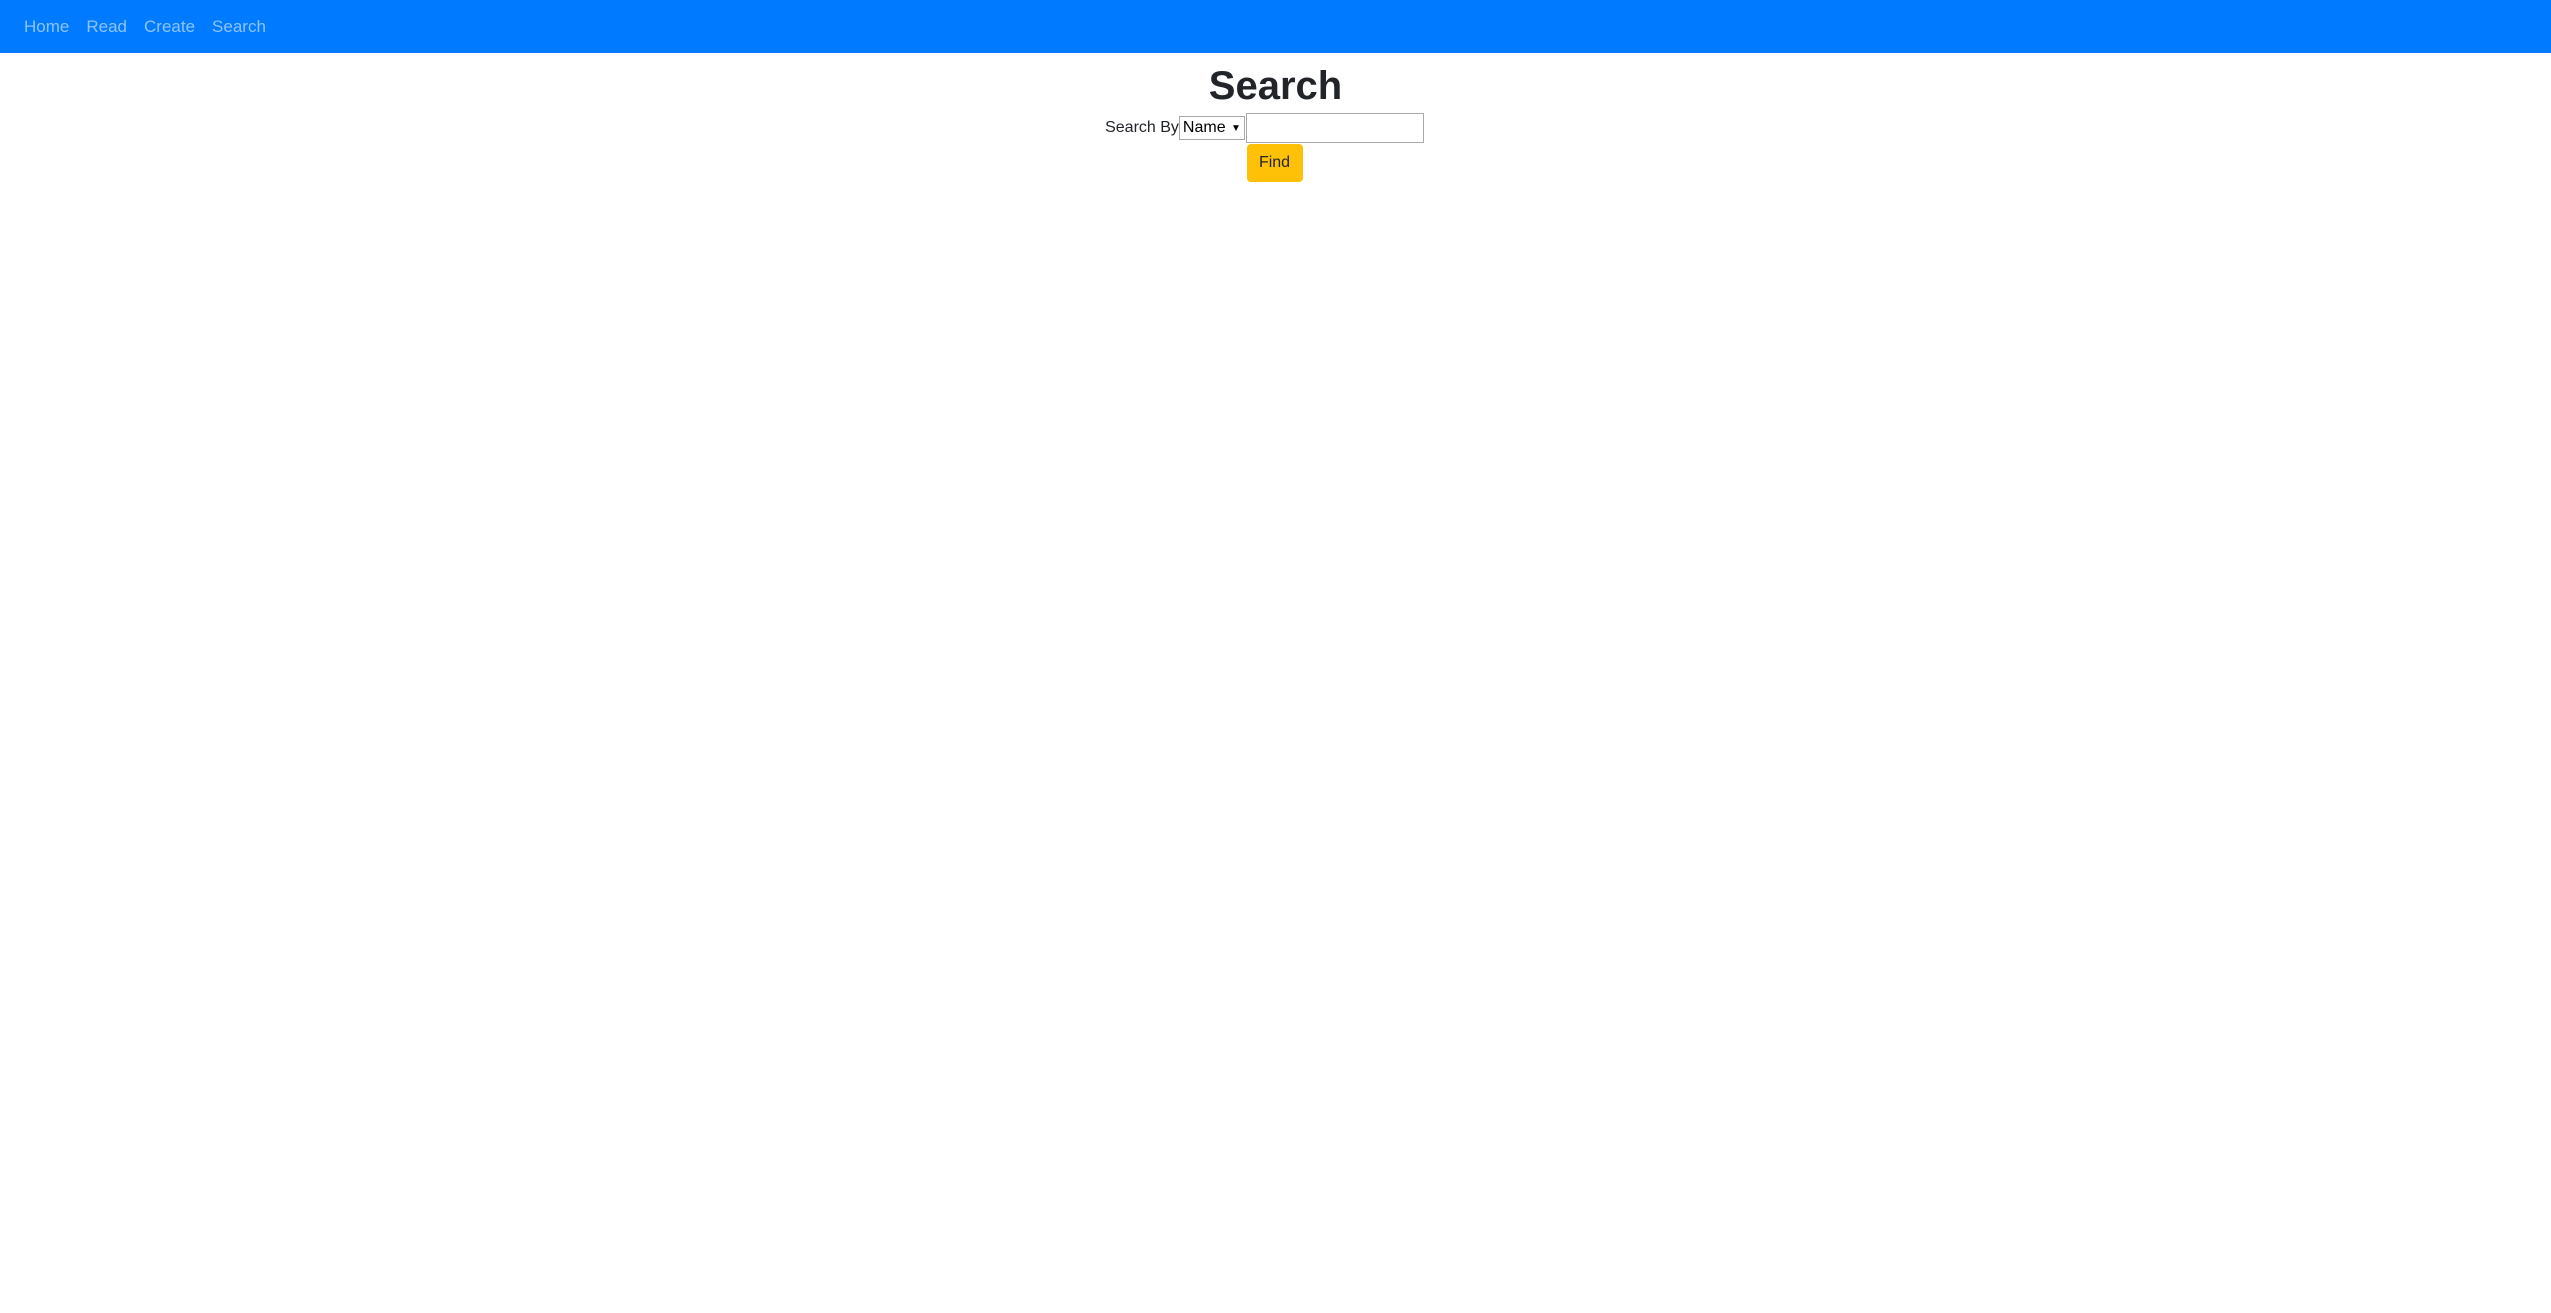 Image resolution: width=2551 pixels, height=1313 pixels. I want to click on search-by-label: Search By, so click(1142, 127).